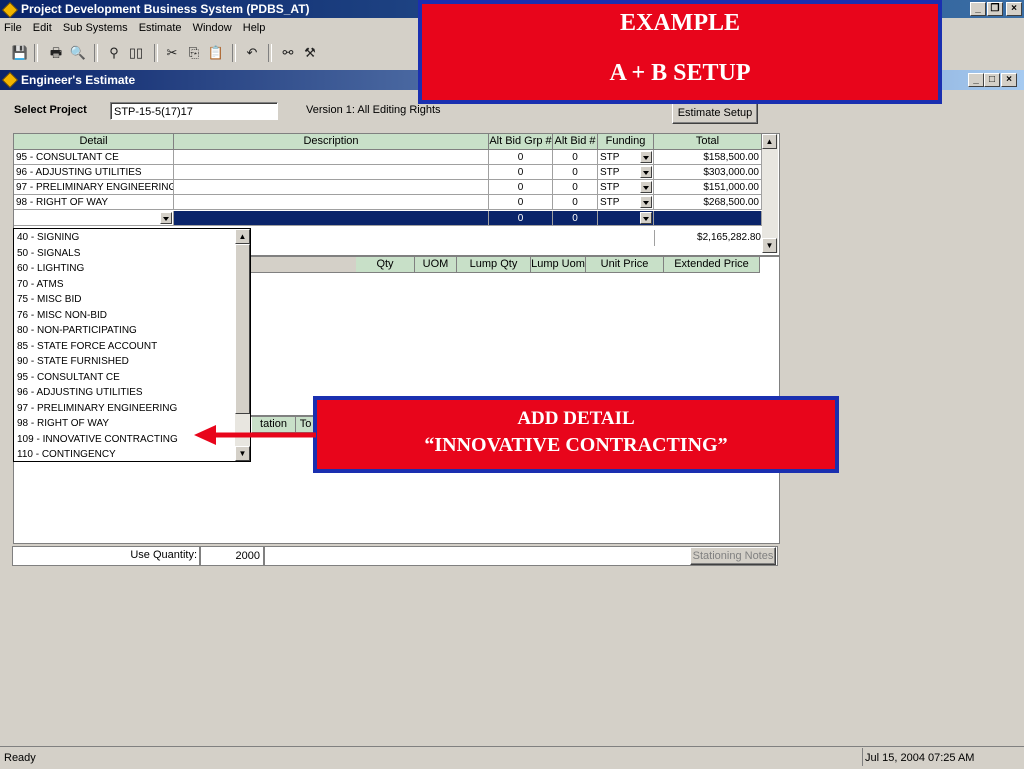 This screenshot has width=1024, height=769. What do you see at coordinates (715, 113) in the screenshot?
I see `estimate-setup-button: Estimate Setup` at bounding box center [715, 113].